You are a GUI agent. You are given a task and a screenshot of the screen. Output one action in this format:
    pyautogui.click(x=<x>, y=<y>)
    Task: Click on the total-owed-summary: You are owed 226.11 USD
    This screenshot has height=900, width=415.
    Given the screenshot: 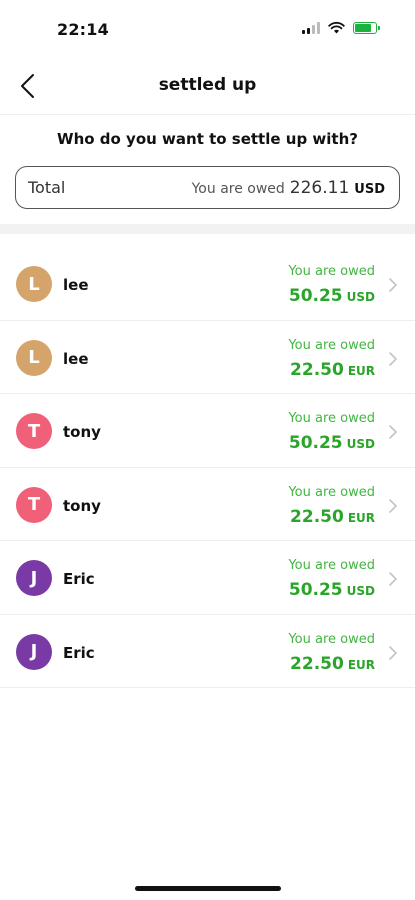 What is the action you would take?
    pyautogui.click(x=288, y=188)
    